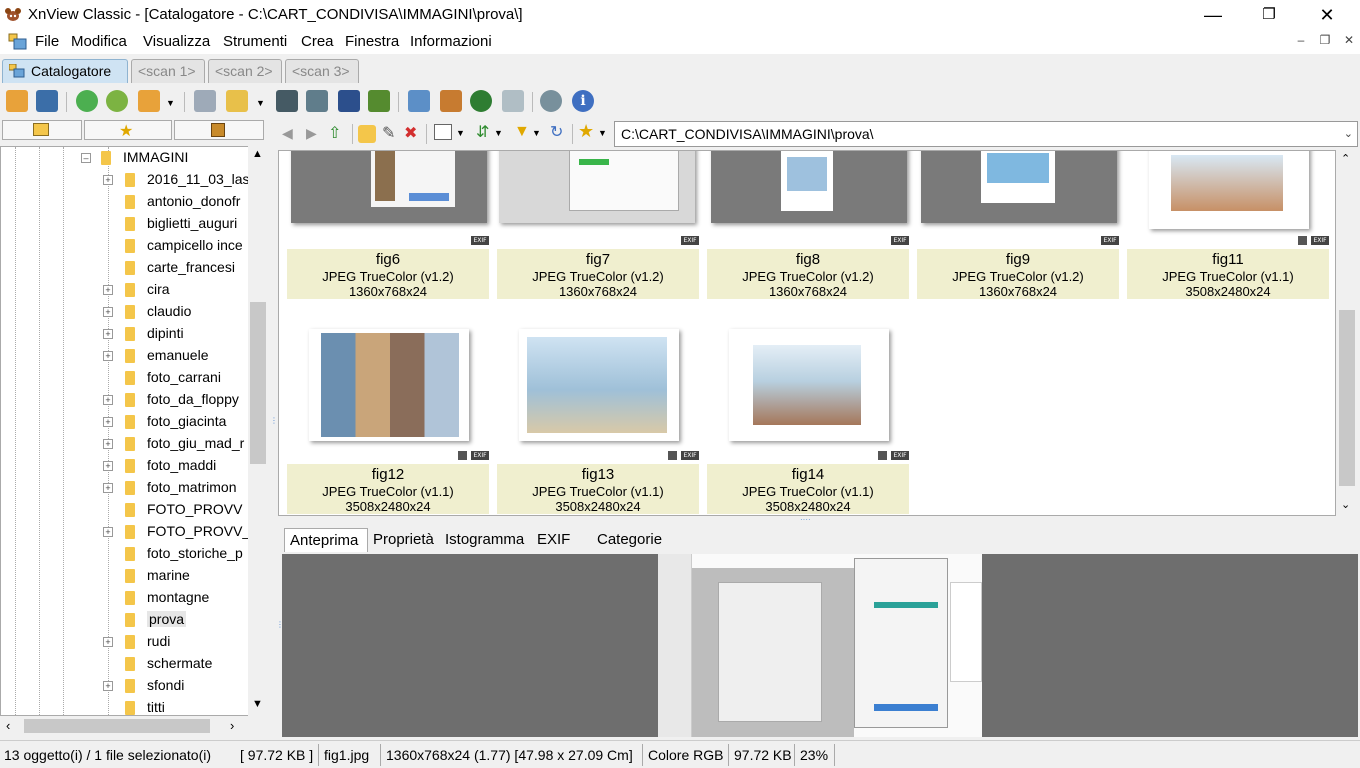 Image resolution: width=1360 pixels, height=768 pixels. What do you see at coordinates (1269, 15) in the screenshot?
I see `maximize-button: ❐` at bounding box center [1269, 15].